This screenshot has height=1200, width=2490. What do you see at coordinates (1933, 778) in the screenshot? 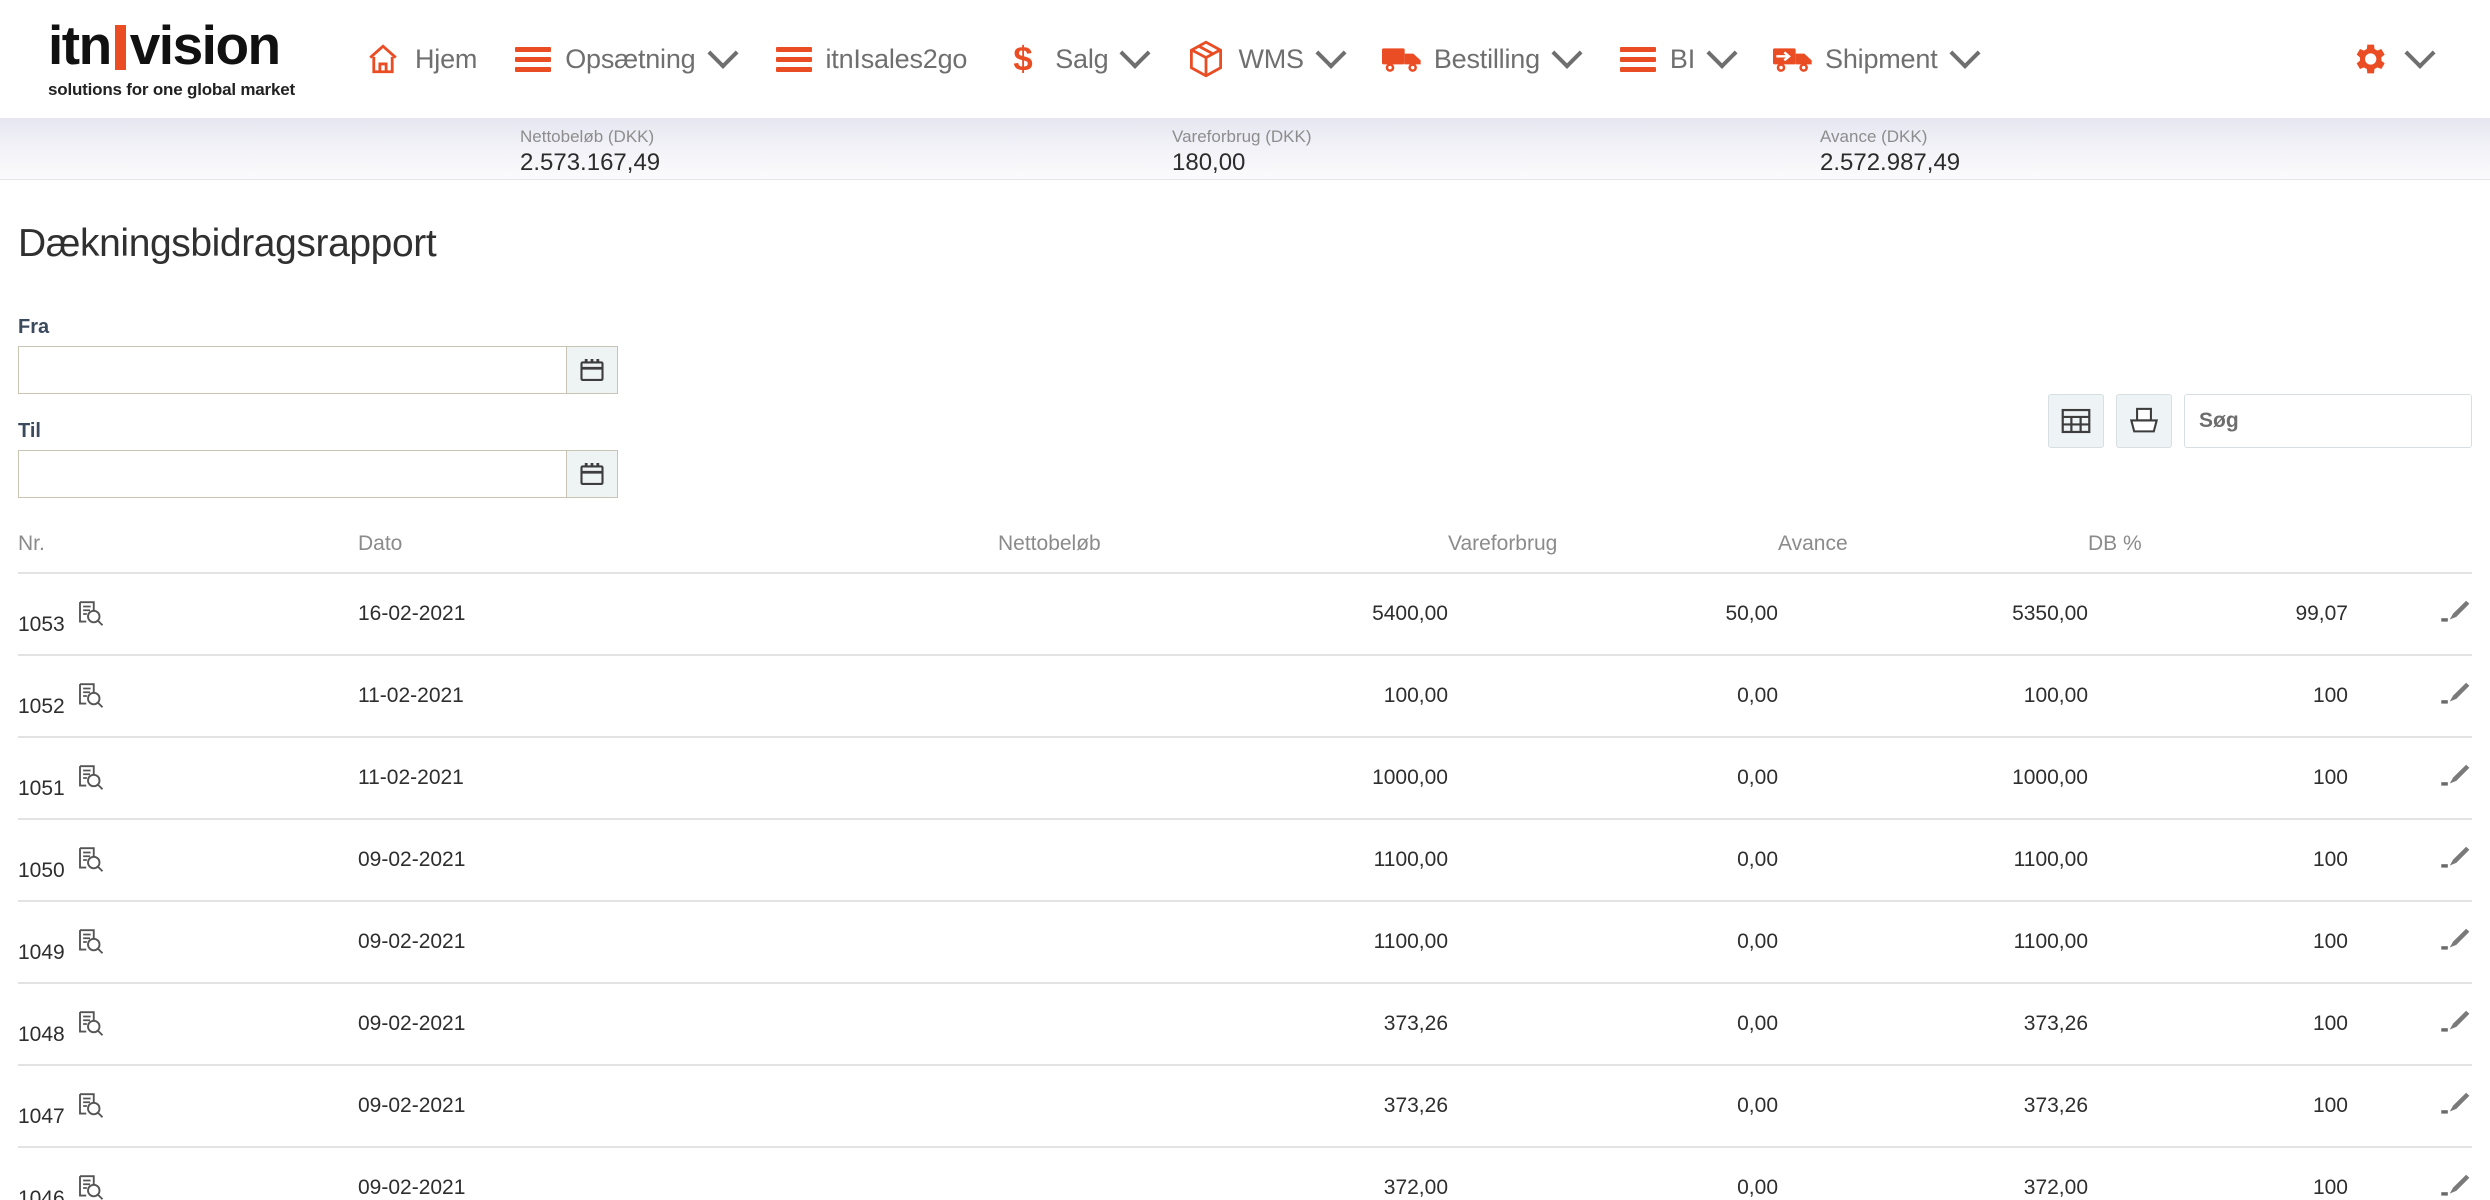
I see `cell-avance: 1000,00` at bounding box center [1933, 778].